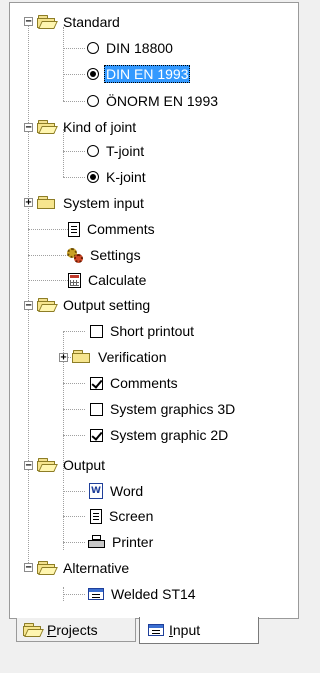 The width and height of the screenshot is (320, 673). Describe the element at coordinates (63, 358) in the screenshot. I see `expand-verification-toggle: +` at that location.